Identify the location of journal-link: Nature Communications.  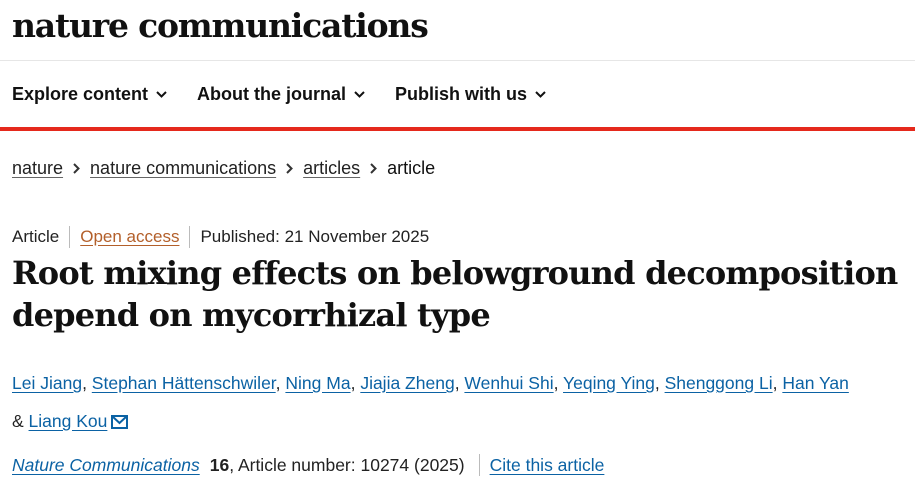
(106, 465).